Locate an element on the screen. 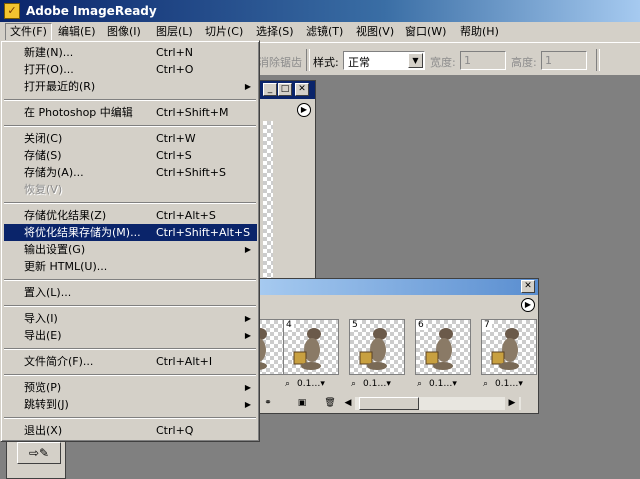 Image resolution: width=640 pixels, height=479 pixels. animation-frame: 7 ⌕ 0.1…▾ is located at coordinates (509, 354).